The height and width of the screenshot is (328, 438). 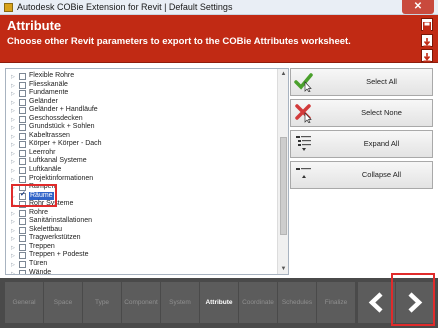 What do you see at coordinates (381, 174) in the screenshot?
I see `collapse-all-label: Collapse All` at bounding box center [381, 174].